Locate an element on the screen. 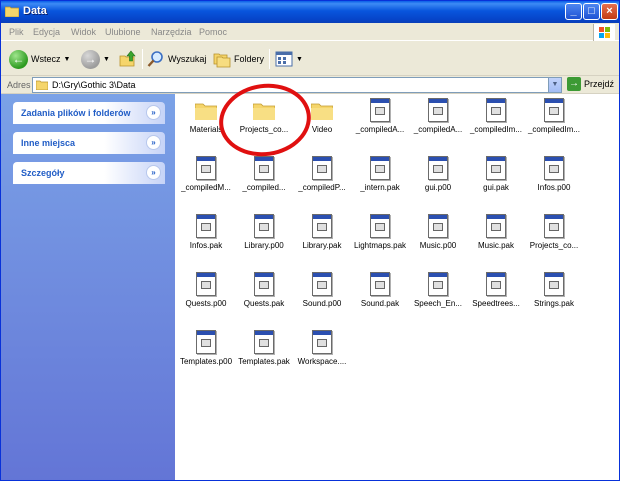 This screenshot has width=620, height=481. address-input: D:\Gry\Gothic 3\Data ▼ is located at coordinates (297, 85).